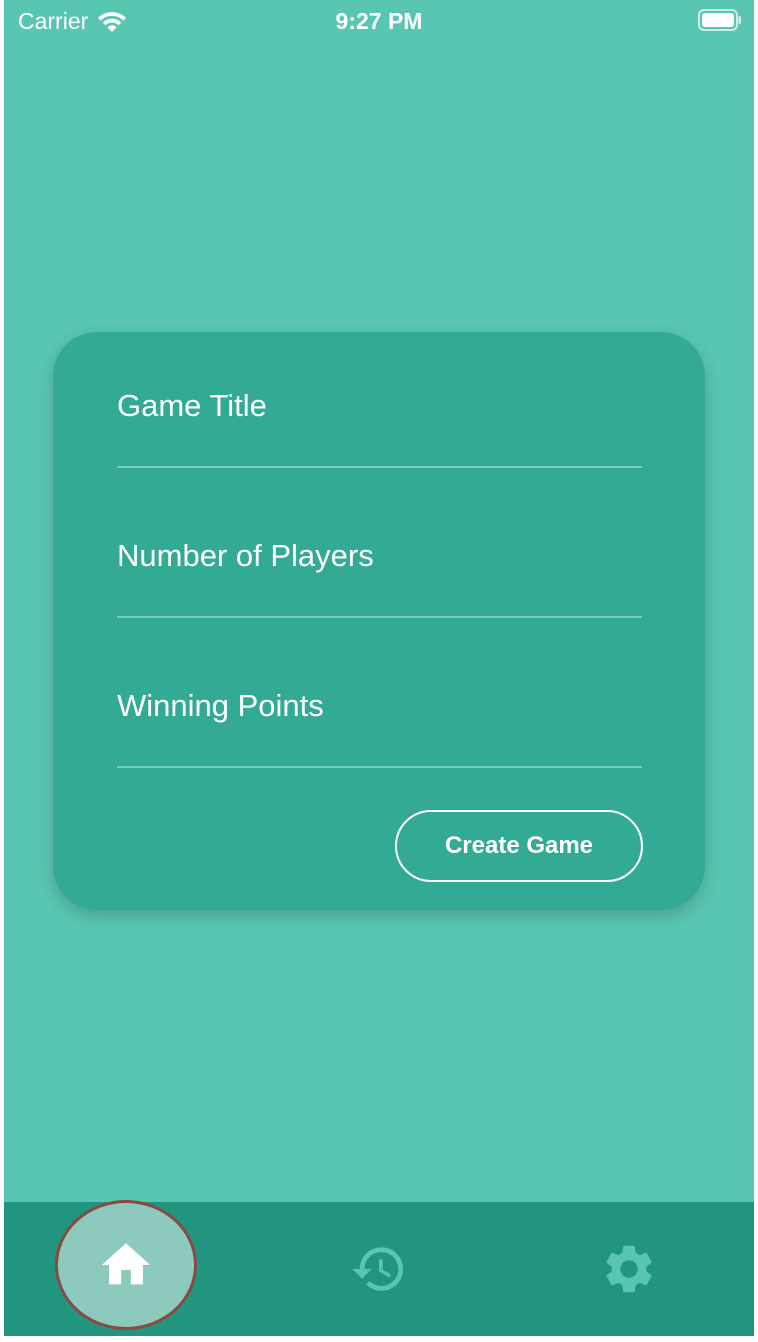  I want to click on tab-home, so click(126, 1265).